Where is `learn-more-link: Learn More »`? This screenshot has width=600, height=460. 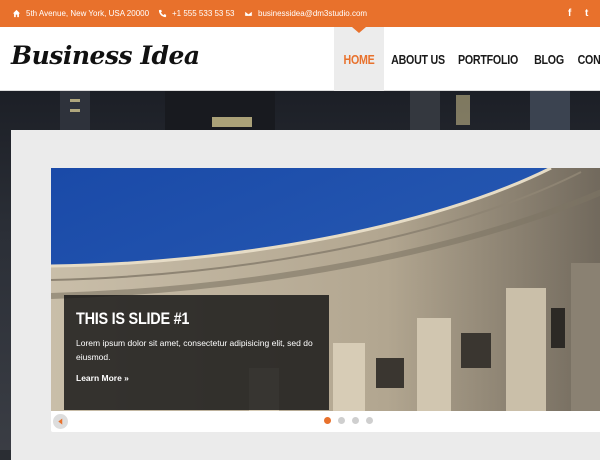 learn-more-link: Learn More » is located at coordinates (102, 378).